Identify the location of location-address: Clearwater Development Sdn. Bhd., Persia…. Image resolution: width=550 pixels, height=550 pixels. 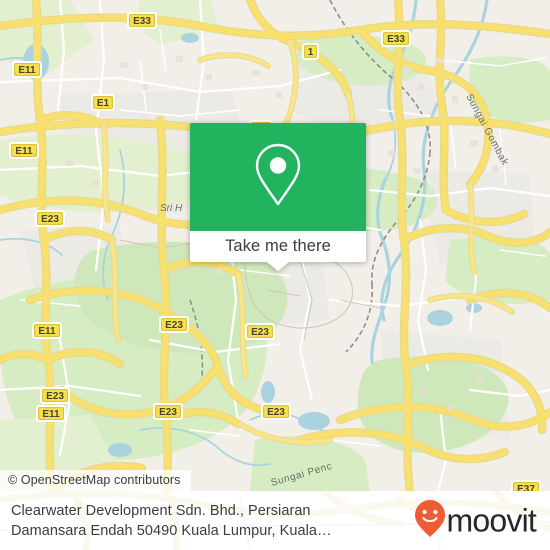
(171, 520).